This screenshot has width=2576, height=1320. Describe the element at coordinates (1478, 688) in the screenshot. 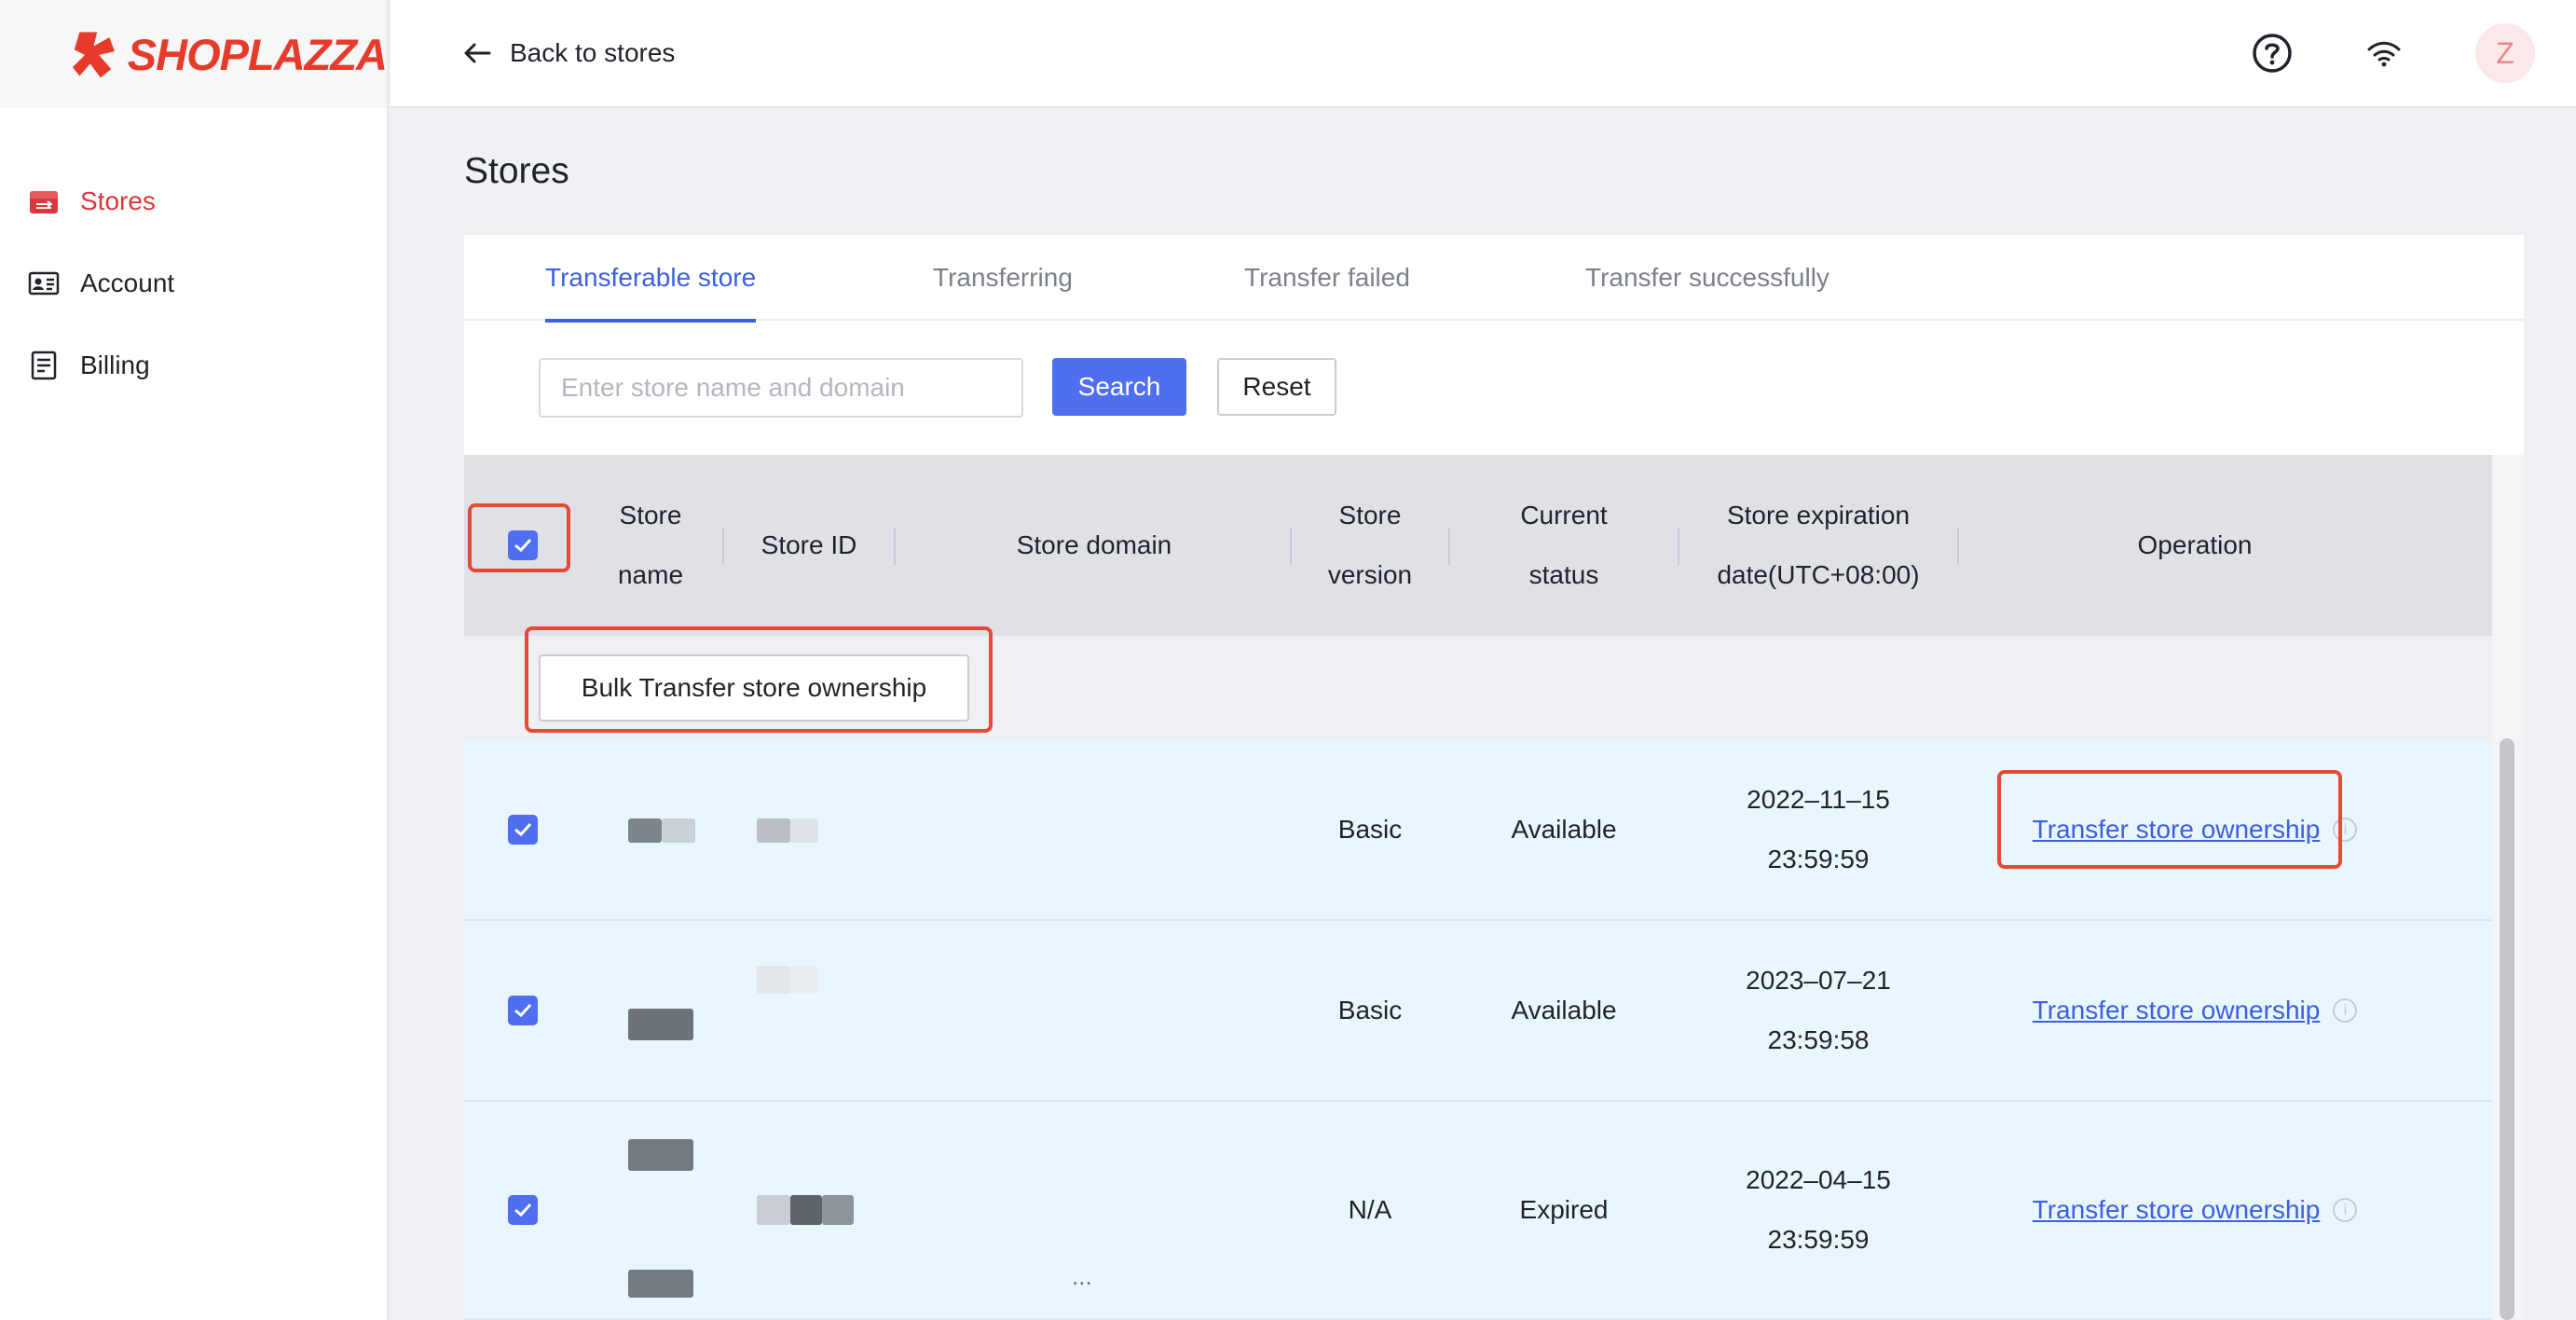

I see `bulk-action-bar: Bulk Transfer store ownership` at that location.